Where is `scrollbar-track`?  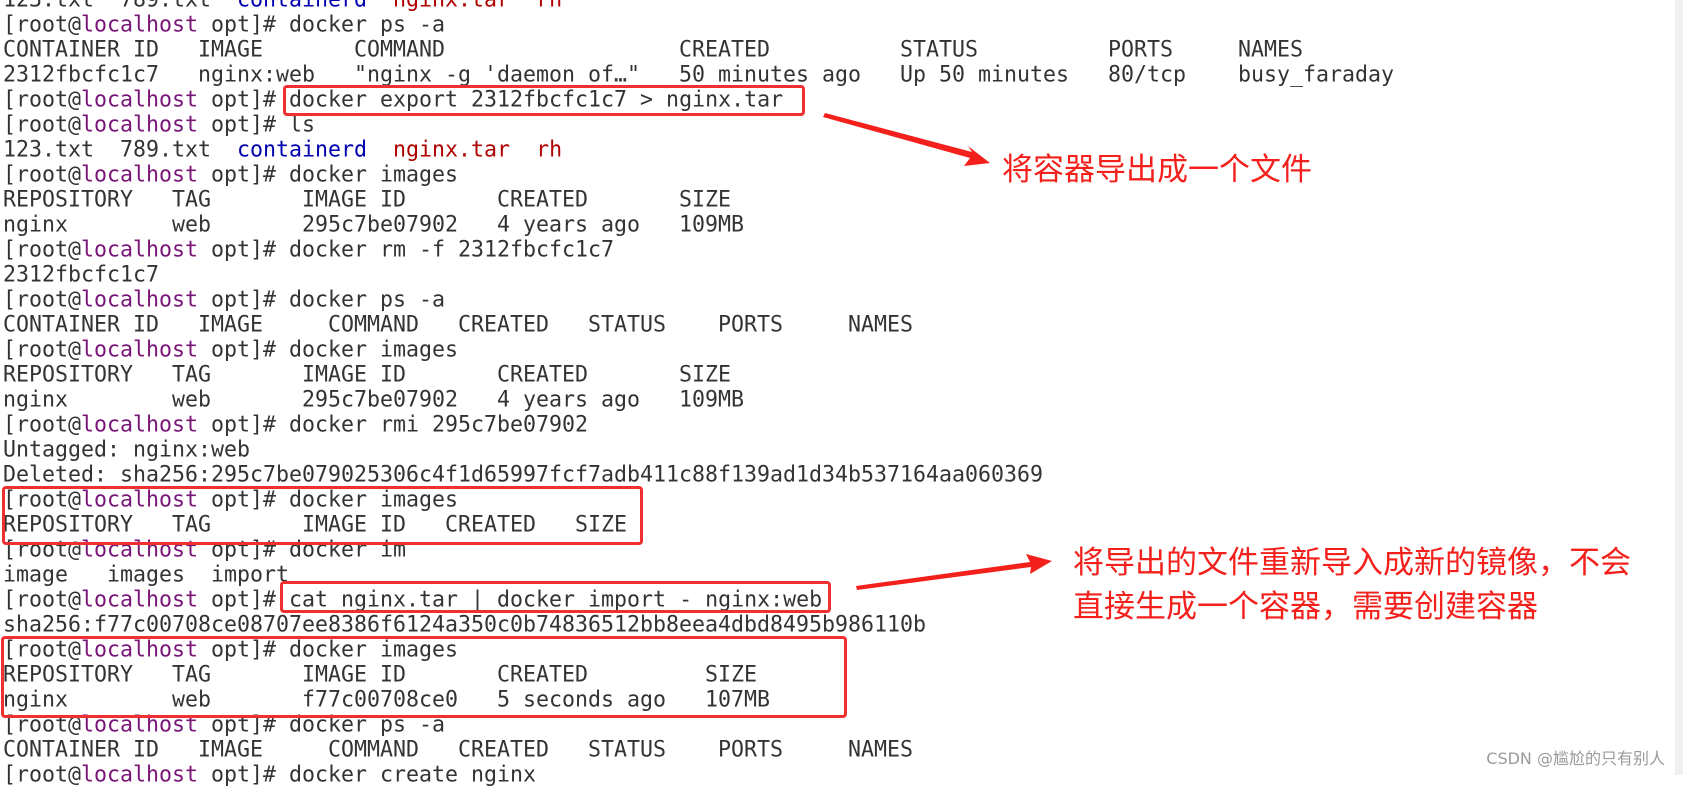 scrollbar-track is located at coordinates (1679, 387).